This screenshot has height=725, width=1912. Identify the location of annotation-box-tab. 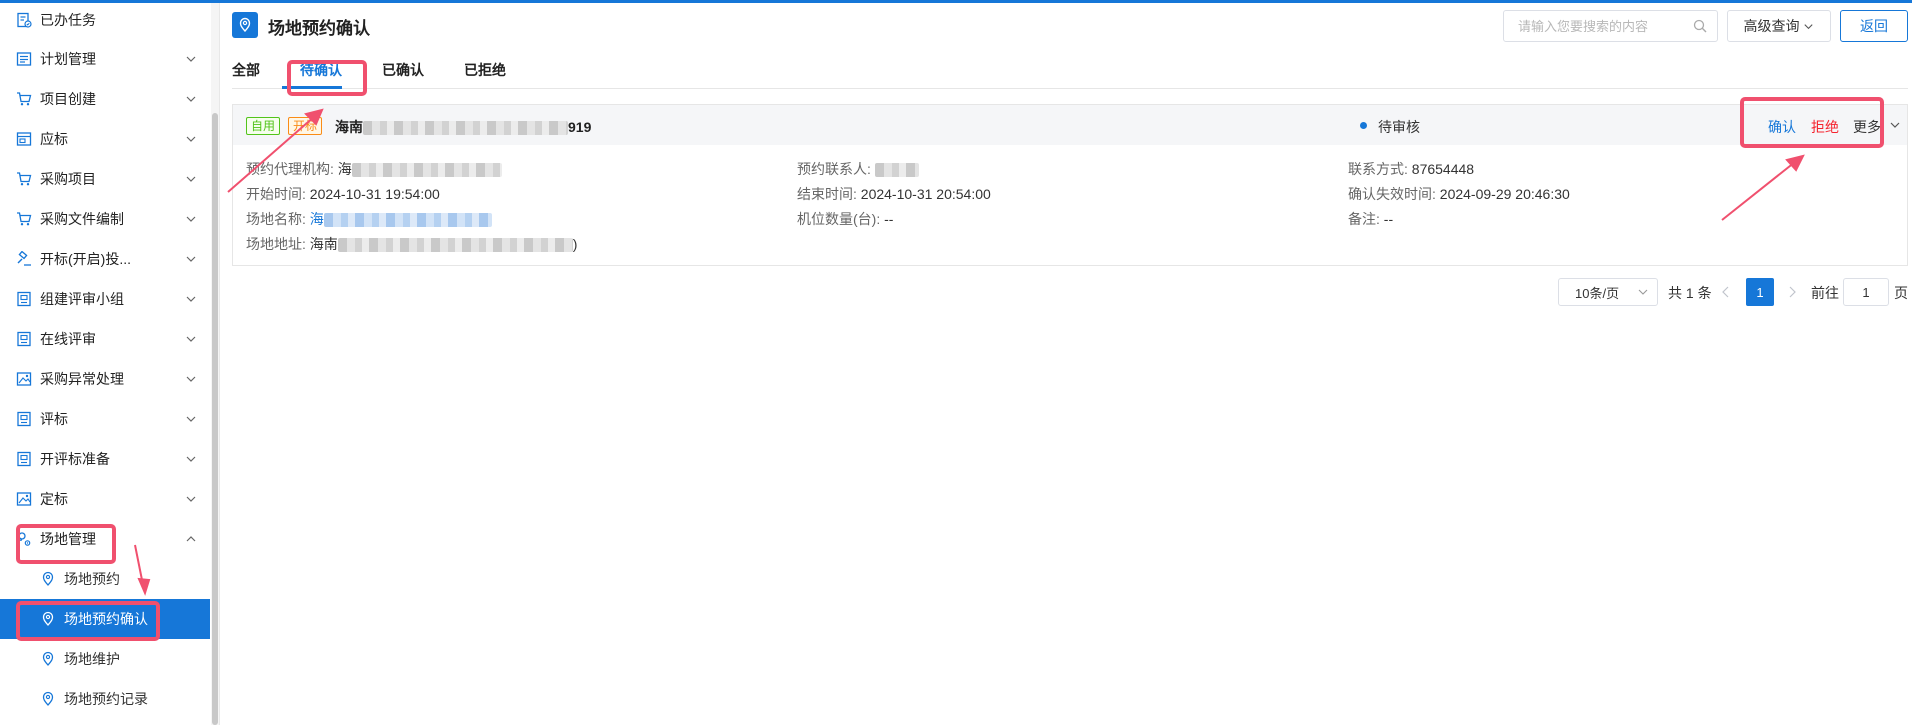
(327, 78).